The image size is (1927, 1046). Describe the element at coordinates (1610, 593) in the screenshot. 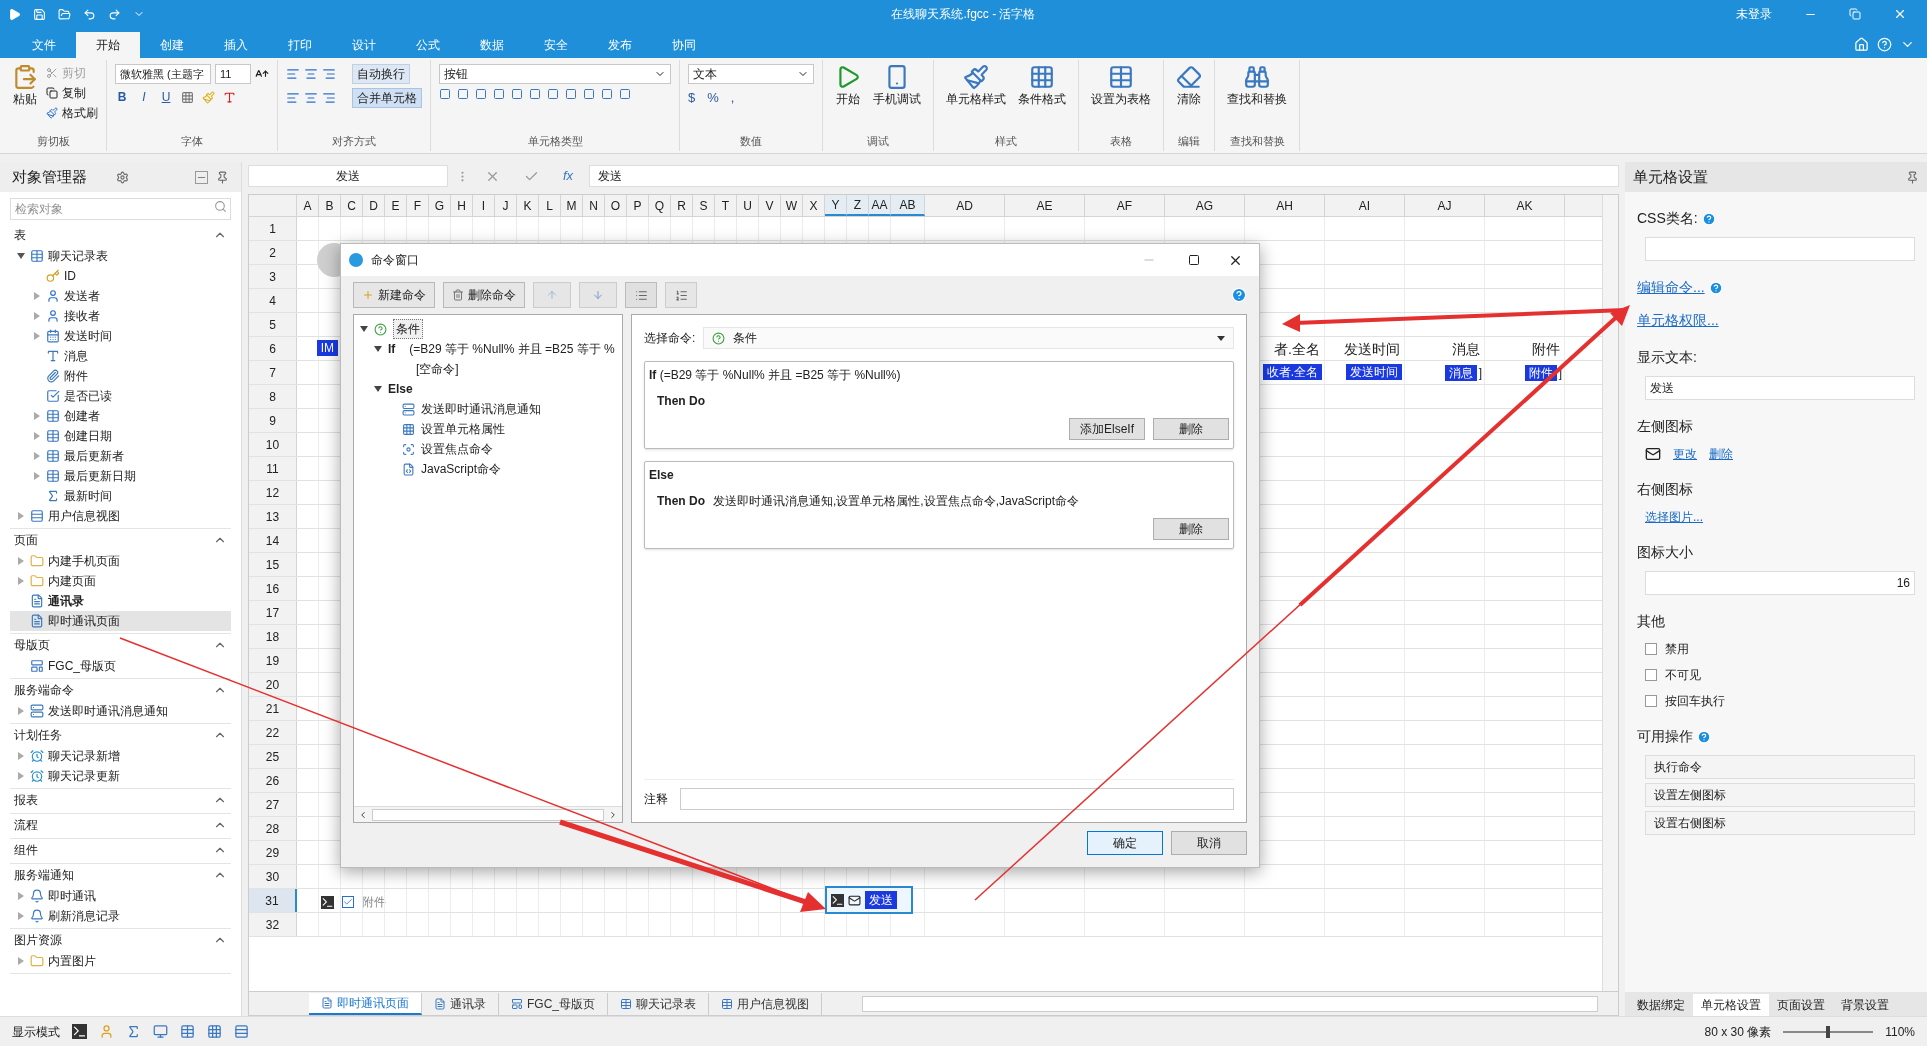

I see `vertical-scrollbar` at that location.